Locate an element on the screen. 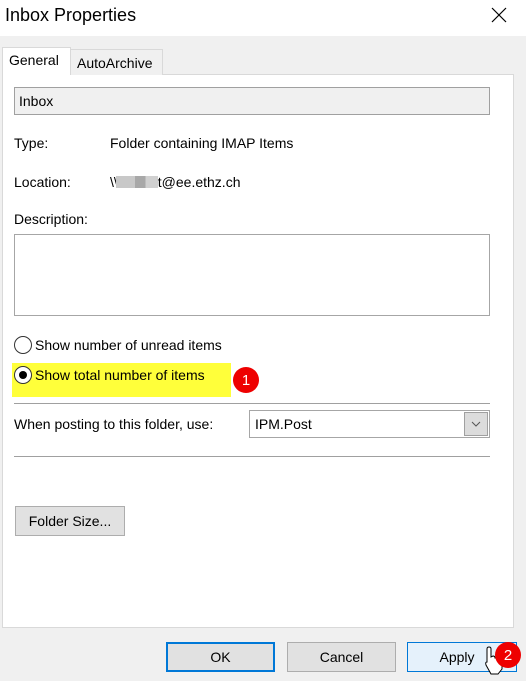 The image size is (526, 681). location-label: Location: is located at coordinates (42, 182).